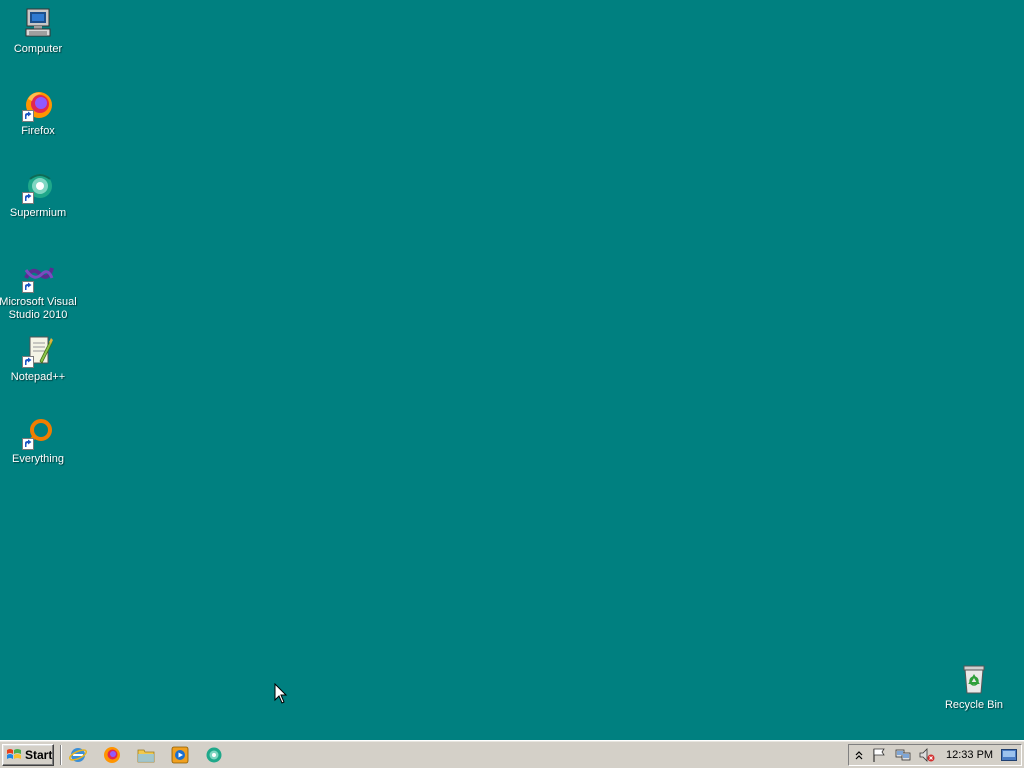  What do you see at coordinates (39, 755) in the screenshot?
I see `start-label: Start` at bounding box center [39, 755].